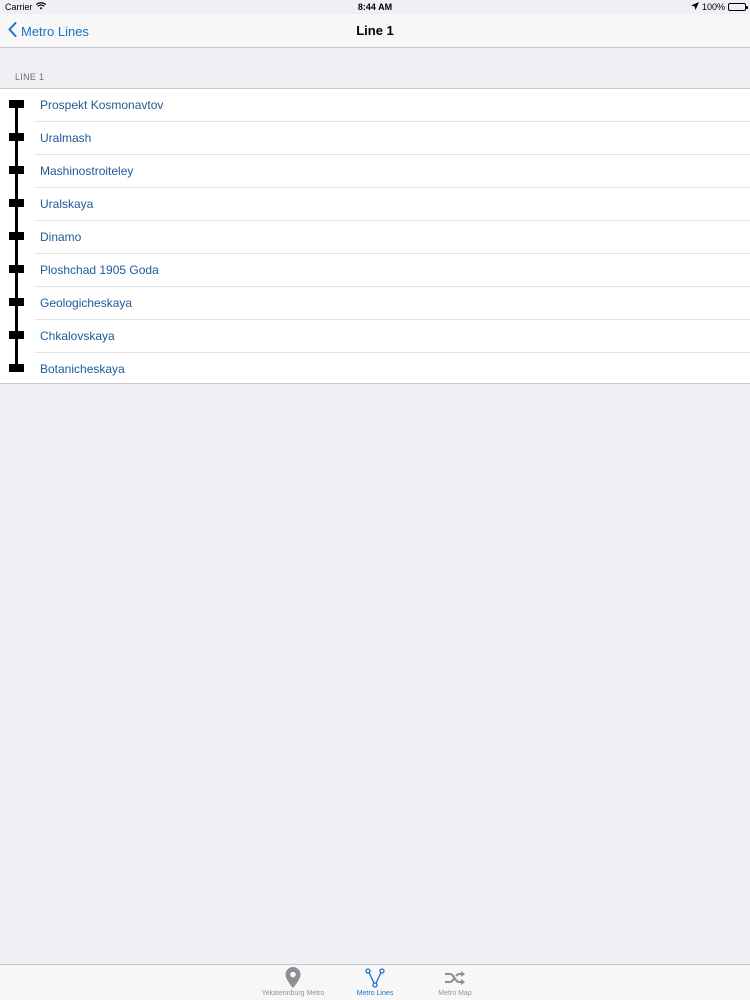  Describe the element at coordinates (61, 237) in the screenshot. I see `station-name: Dinamo` at that location.